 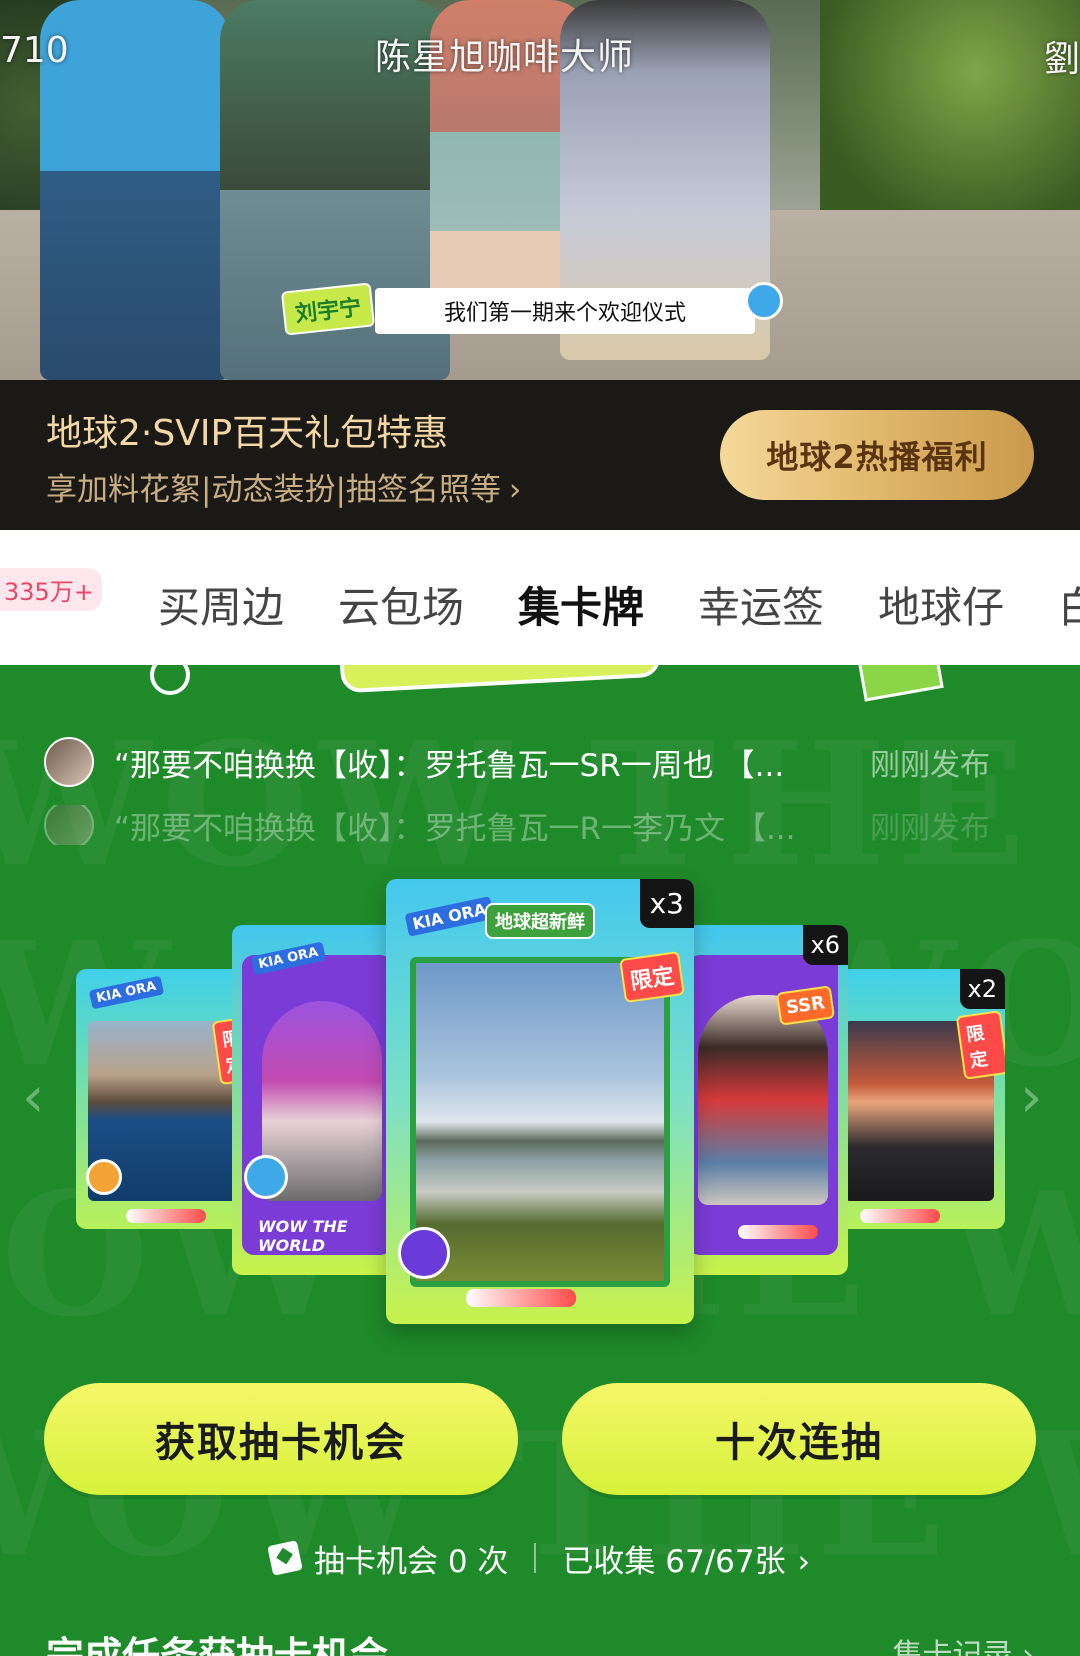 What do you see at coordinates (217, 1645) in the screenshot?
I see `tasks-section-title: 完成任务获抽卡机会` at bounding box center [217, 1645].